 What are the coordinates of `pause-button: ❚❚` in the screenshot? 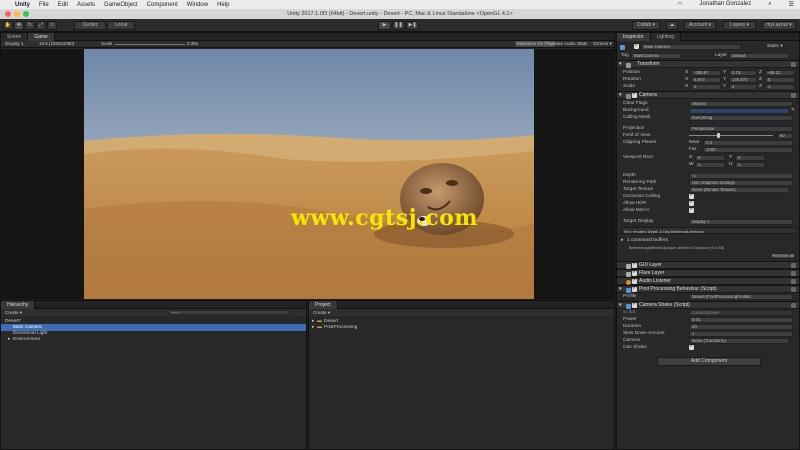 It's located at (398, 25).